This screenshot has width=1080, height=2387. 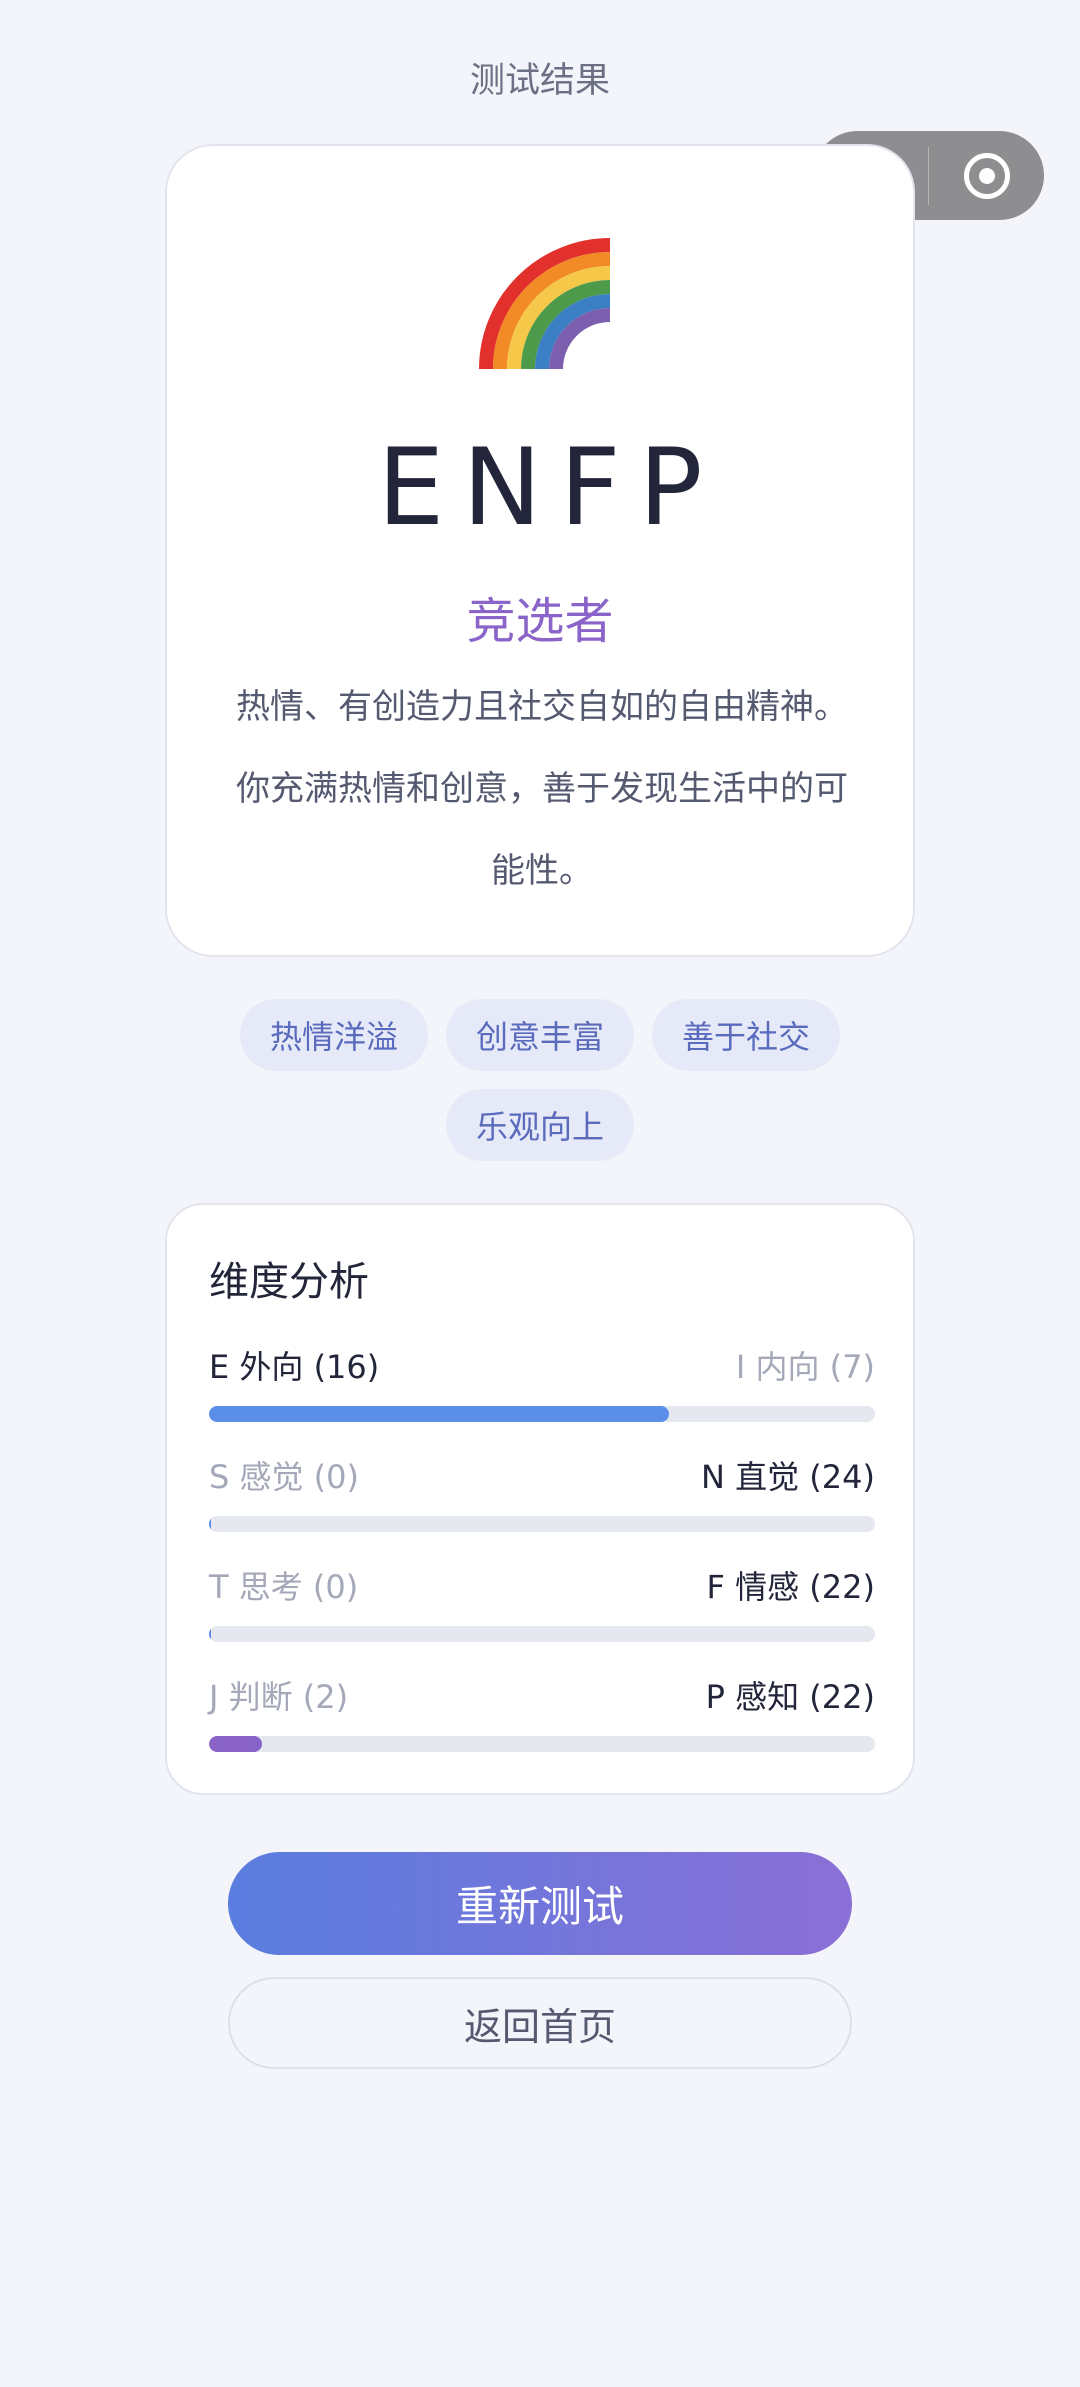 I want to click on personality-type-code: ENFP, so click(x=549, y=487).